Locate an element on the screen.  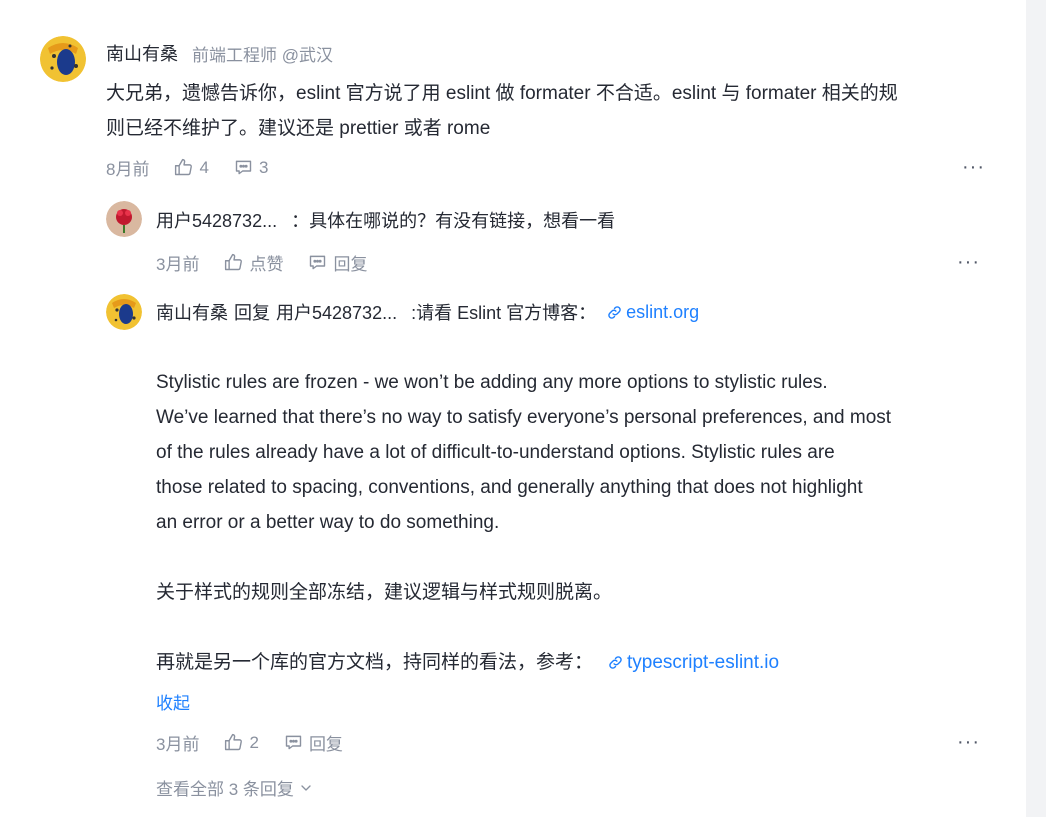
comment-button: 3 is located at coordinates (250, 167).